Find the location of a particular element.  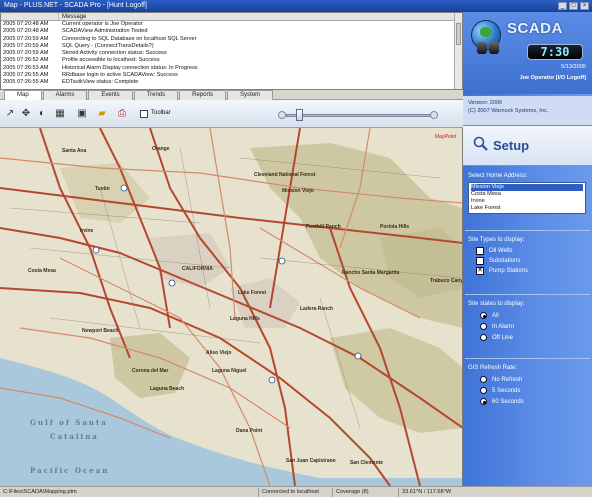

log-time: 2005 07:26:53 AM is located at coordinates (26, 67).